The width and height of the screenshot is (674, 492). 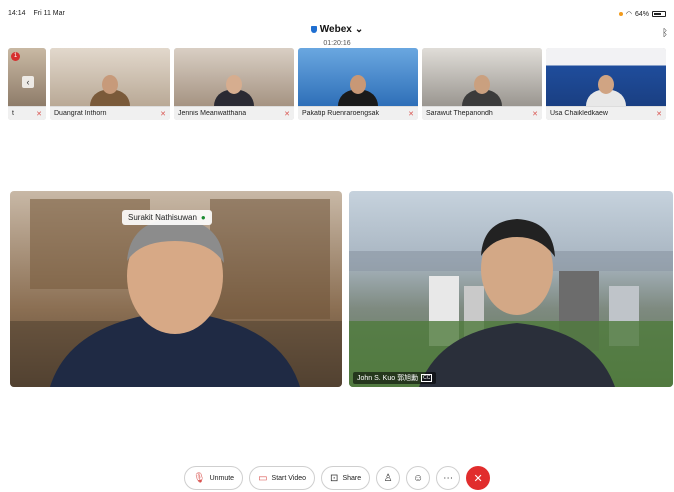 I want to click on status-bar-right: ◠ 64%, so click(x=642, y=14).